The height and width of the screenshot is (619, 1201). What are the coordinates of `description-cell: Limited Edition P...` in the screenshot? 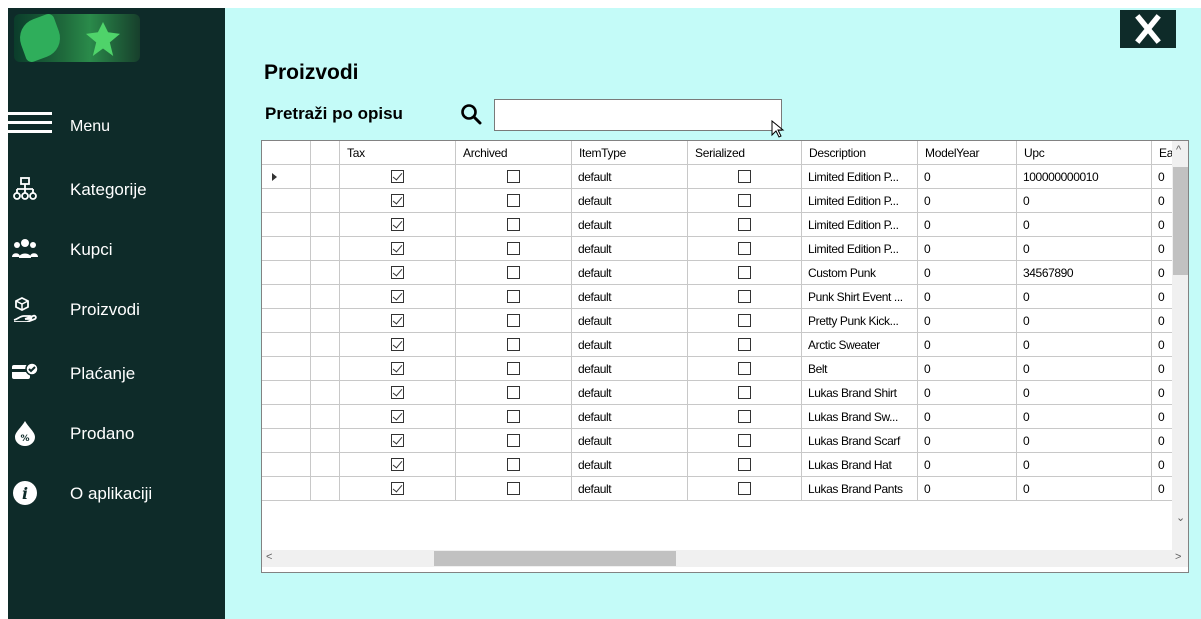 It's located at (860, 177).